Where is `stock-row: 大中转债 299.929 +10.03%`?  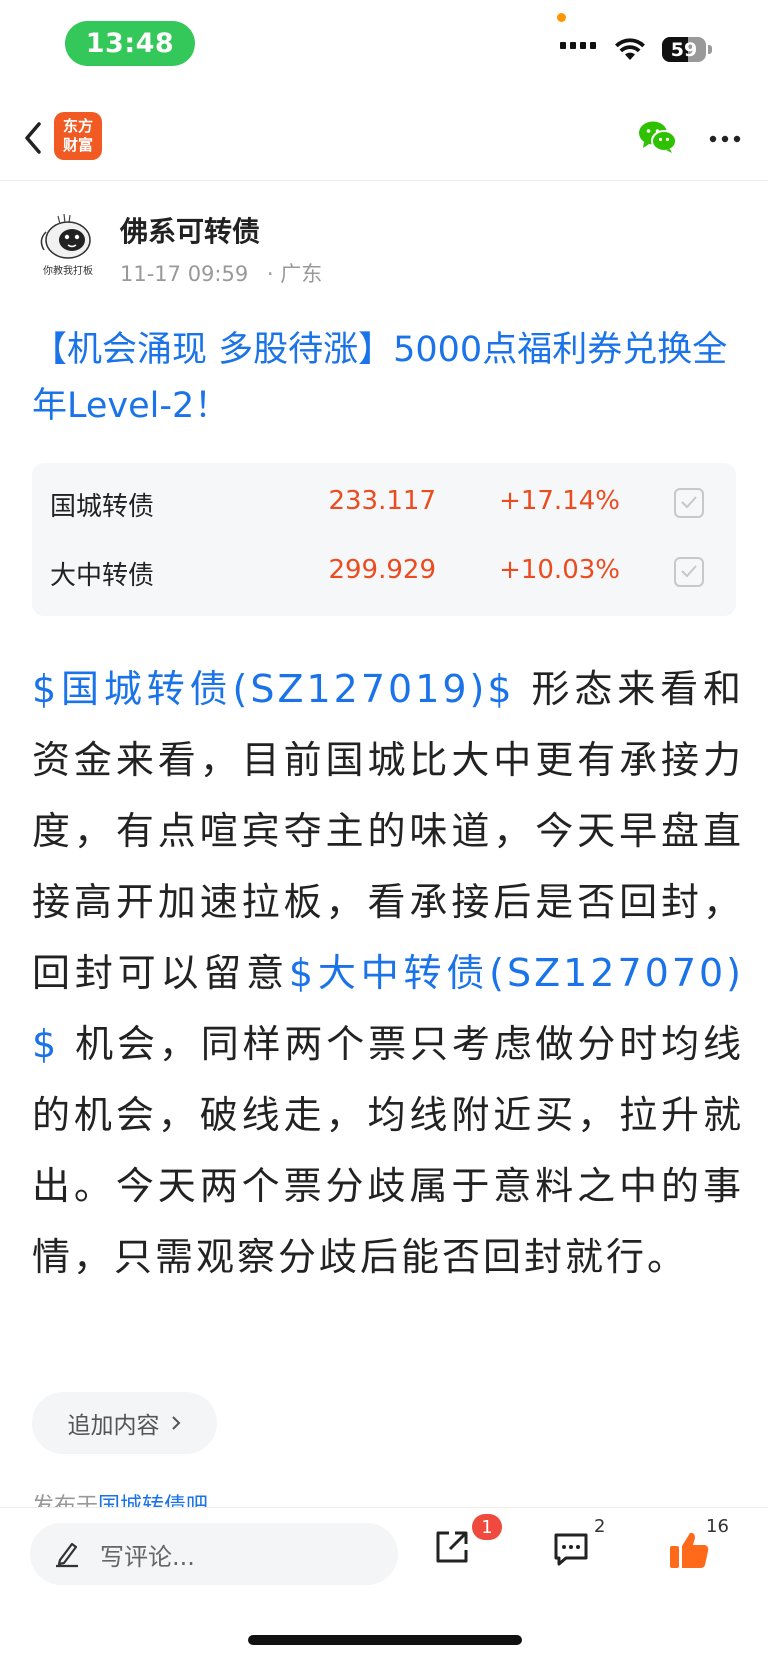
stock-row: 大中转债 299.929 +10.03% is located at coordinates (384, 574).